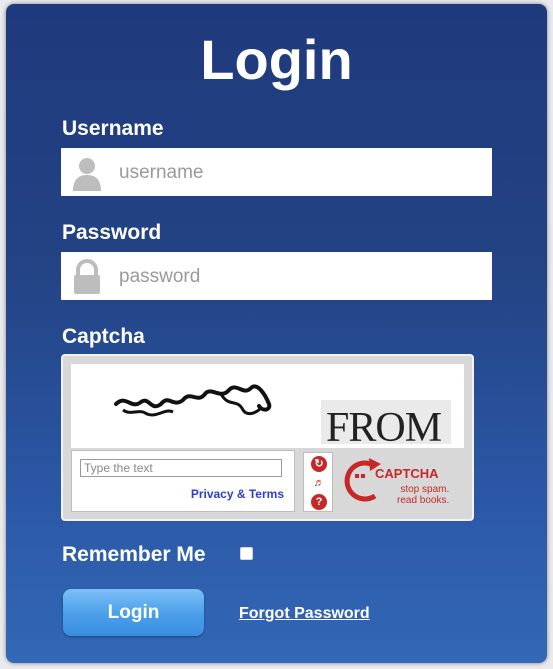  I want to click on username-input, so click(299, 173).